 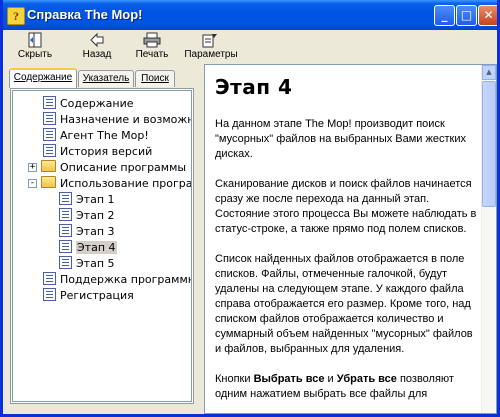 What do you see at coordinates (289, 379) in the screenshot?
I see `select-all-term: Выбрать все` at bounding box center [289, 379].